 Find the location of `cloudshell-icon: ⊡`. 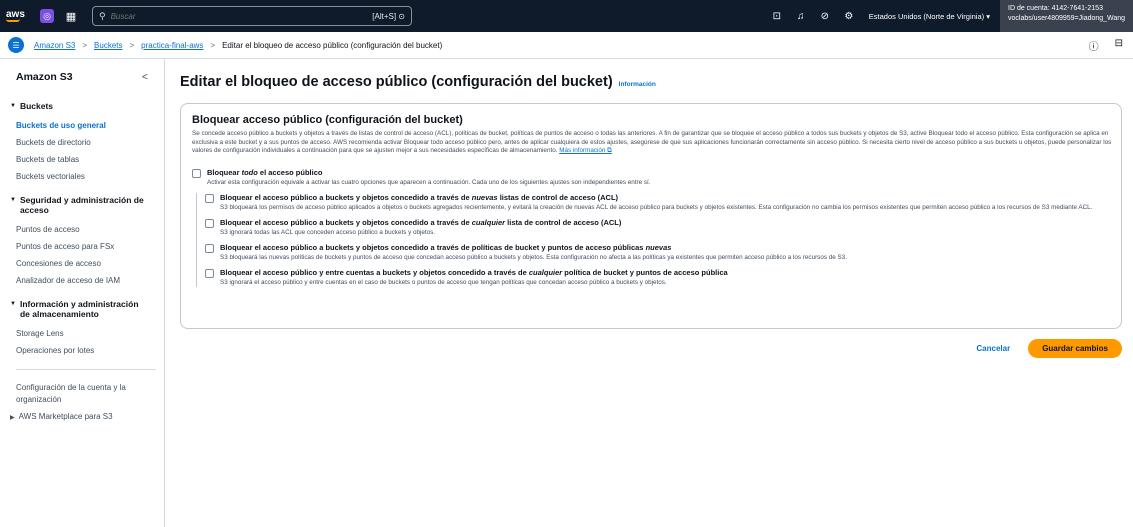

cloudshell-icon: ⊡ is located at coordinates (777, 16).